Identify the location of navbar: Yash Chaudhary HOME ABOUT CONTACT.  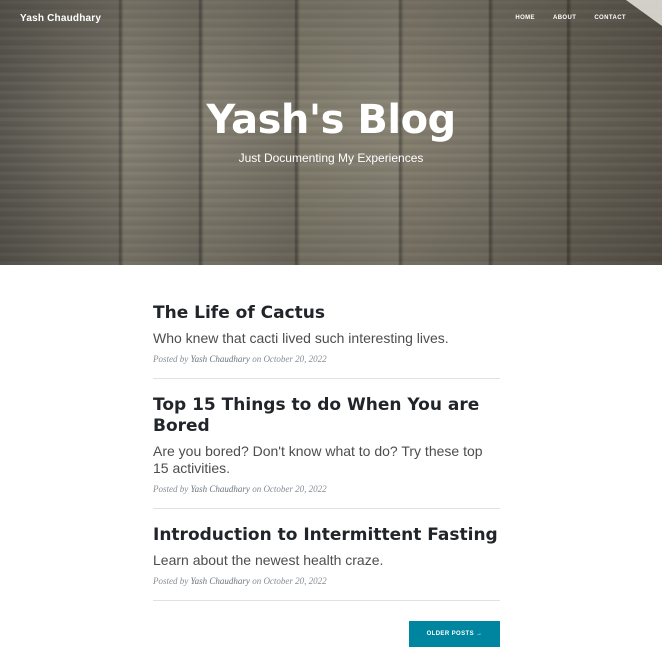
(331, 20).